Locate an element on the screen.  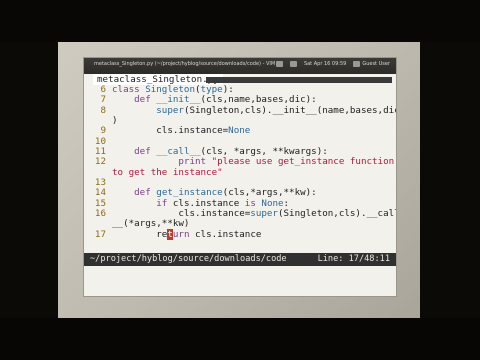
line-number: 8 is located at coordinates (103, 110).